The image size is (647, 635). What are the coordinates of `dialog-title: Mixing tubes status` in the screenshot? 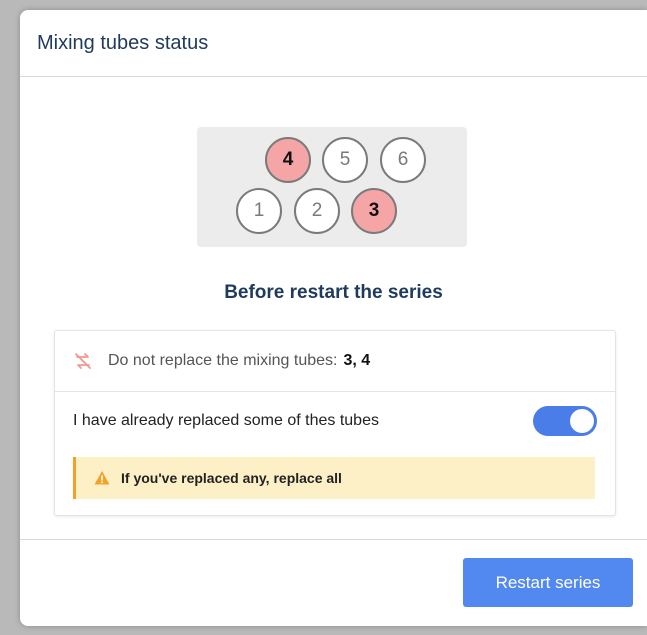 It's located at (123, 42).